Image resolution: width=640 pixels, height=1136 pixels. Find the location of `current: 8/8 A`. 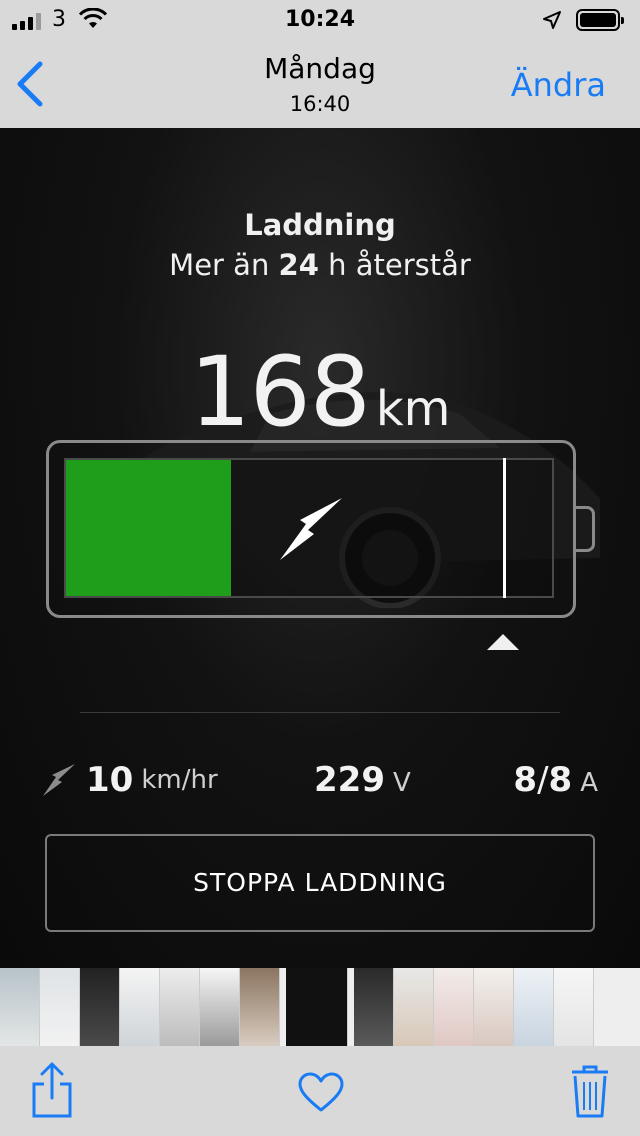

current: 8/8 A is located at coordinates (555, 780).